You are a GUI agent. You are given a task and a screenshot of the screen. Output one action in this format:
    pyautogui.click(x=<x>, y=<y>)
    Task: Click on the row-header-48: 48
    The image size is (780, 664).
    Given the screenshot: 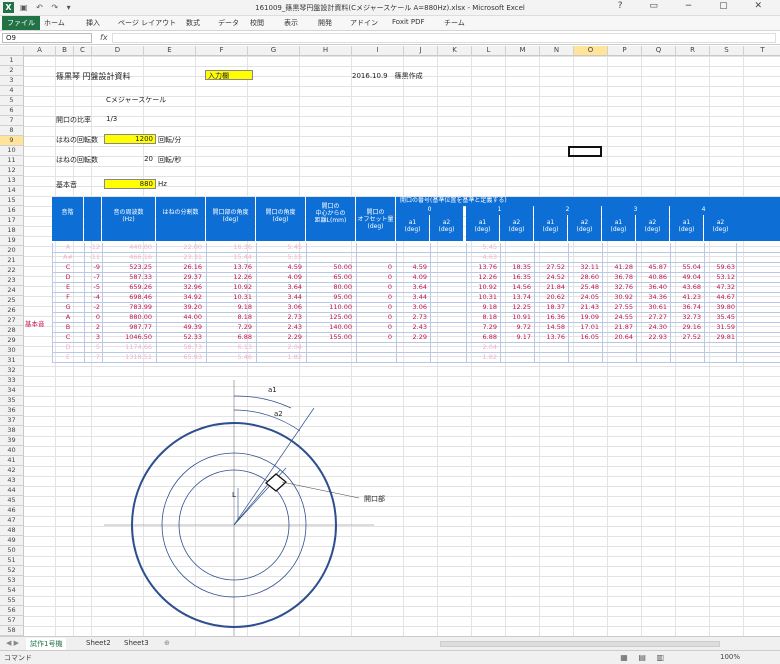 What is the action you would take?
    pyautogui.click(x=12, y=531)
    